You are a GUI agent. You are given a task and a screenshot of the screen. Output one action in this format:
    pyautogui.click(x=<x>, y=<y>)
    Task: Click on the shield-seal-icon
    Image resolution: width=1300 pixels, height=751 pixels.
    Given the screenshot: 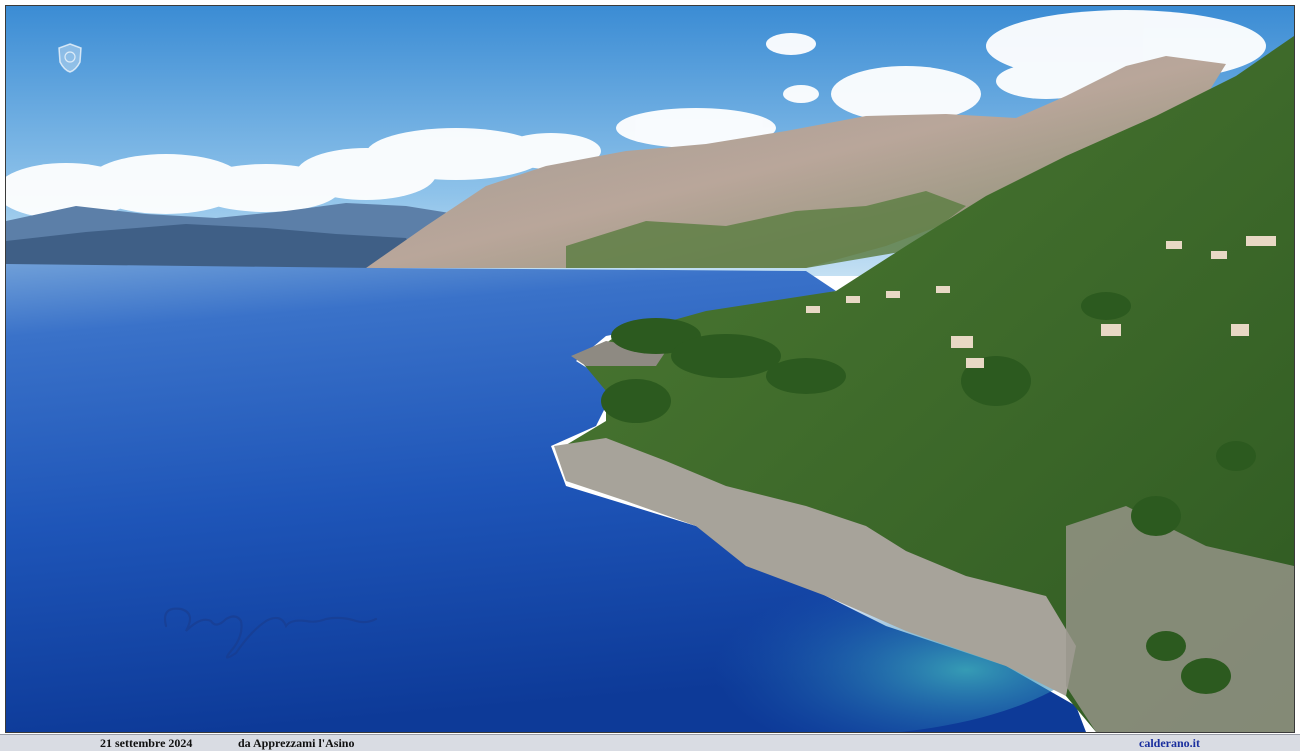 What is the action you would take?
    pyautogui.click(x=70, y=58)
    